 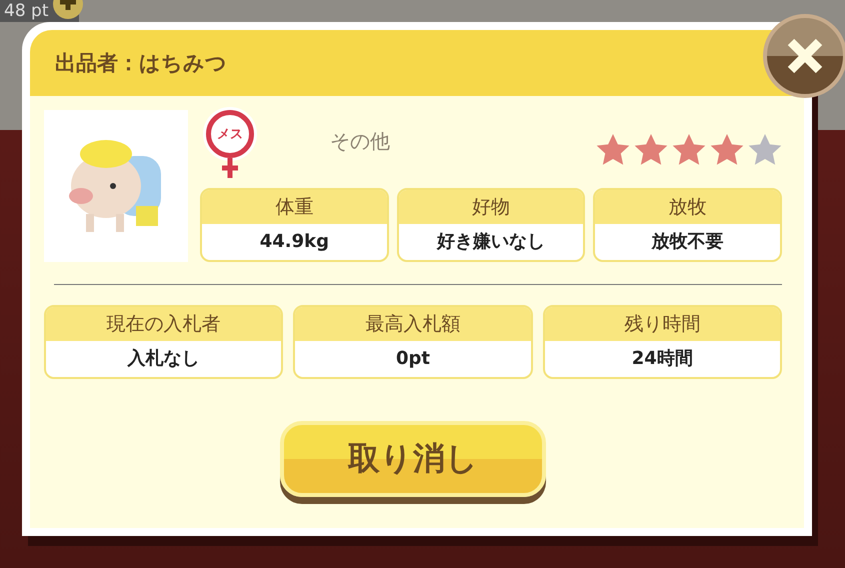 What do you see at coordinates (294, 207) in the screenshot?
I see `stat-label: 体重` at bounding box center [294, 207].